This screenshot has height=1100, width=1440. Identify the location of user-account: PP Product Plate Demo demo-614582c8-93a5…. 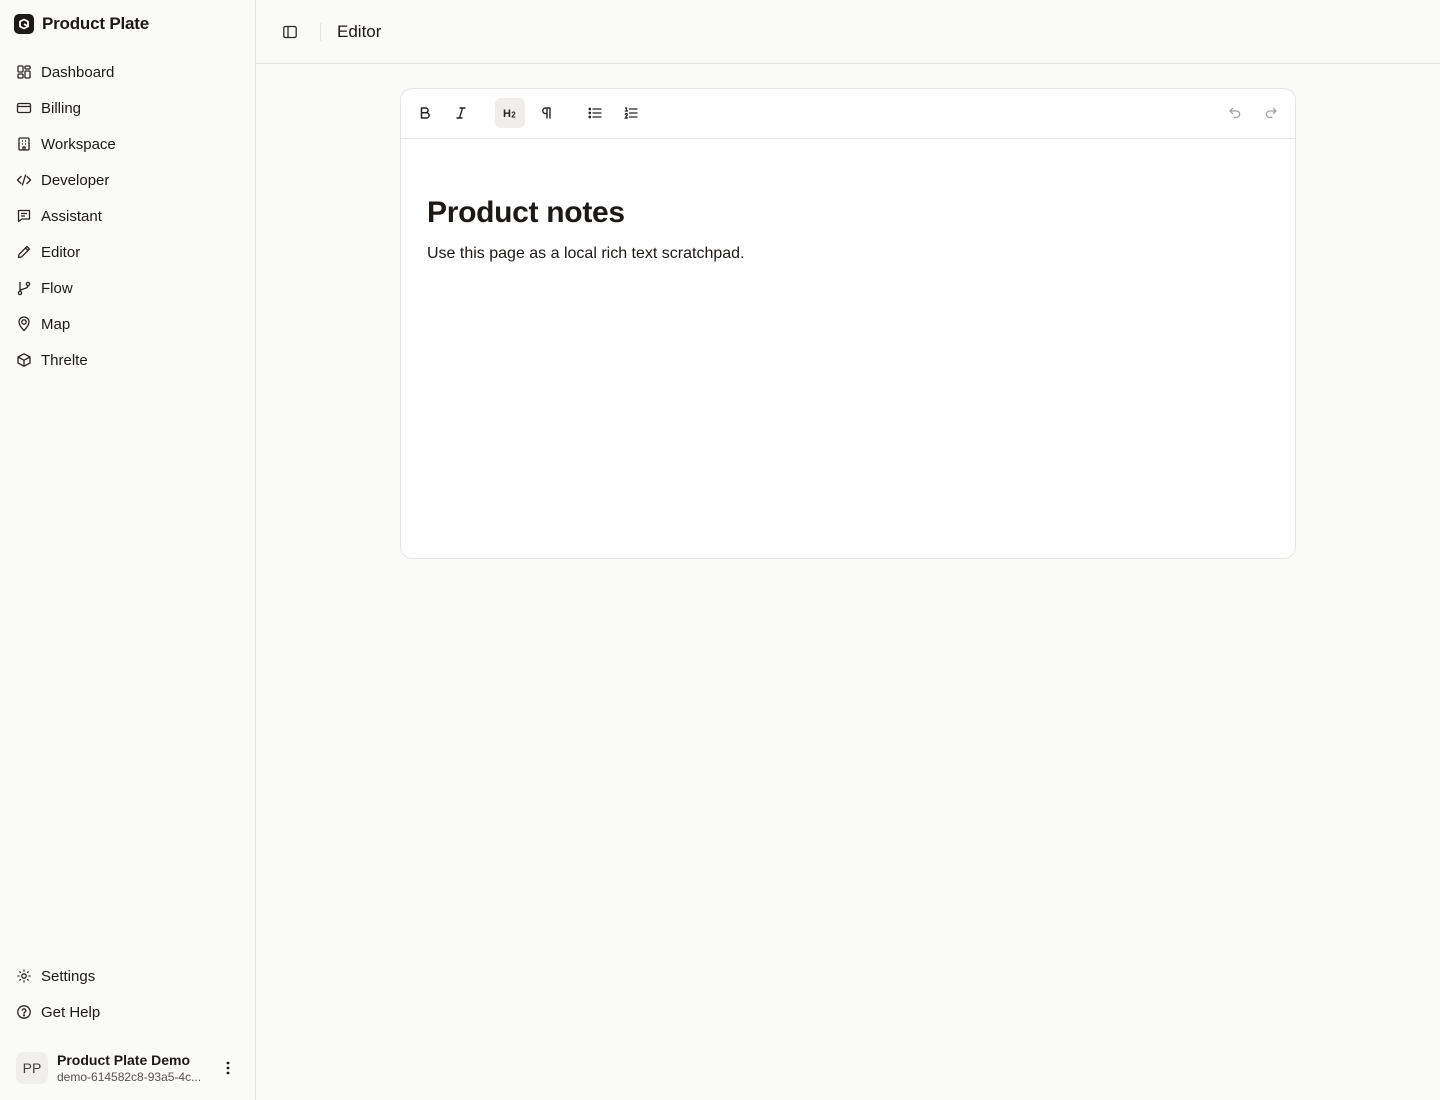
(128, 1068).